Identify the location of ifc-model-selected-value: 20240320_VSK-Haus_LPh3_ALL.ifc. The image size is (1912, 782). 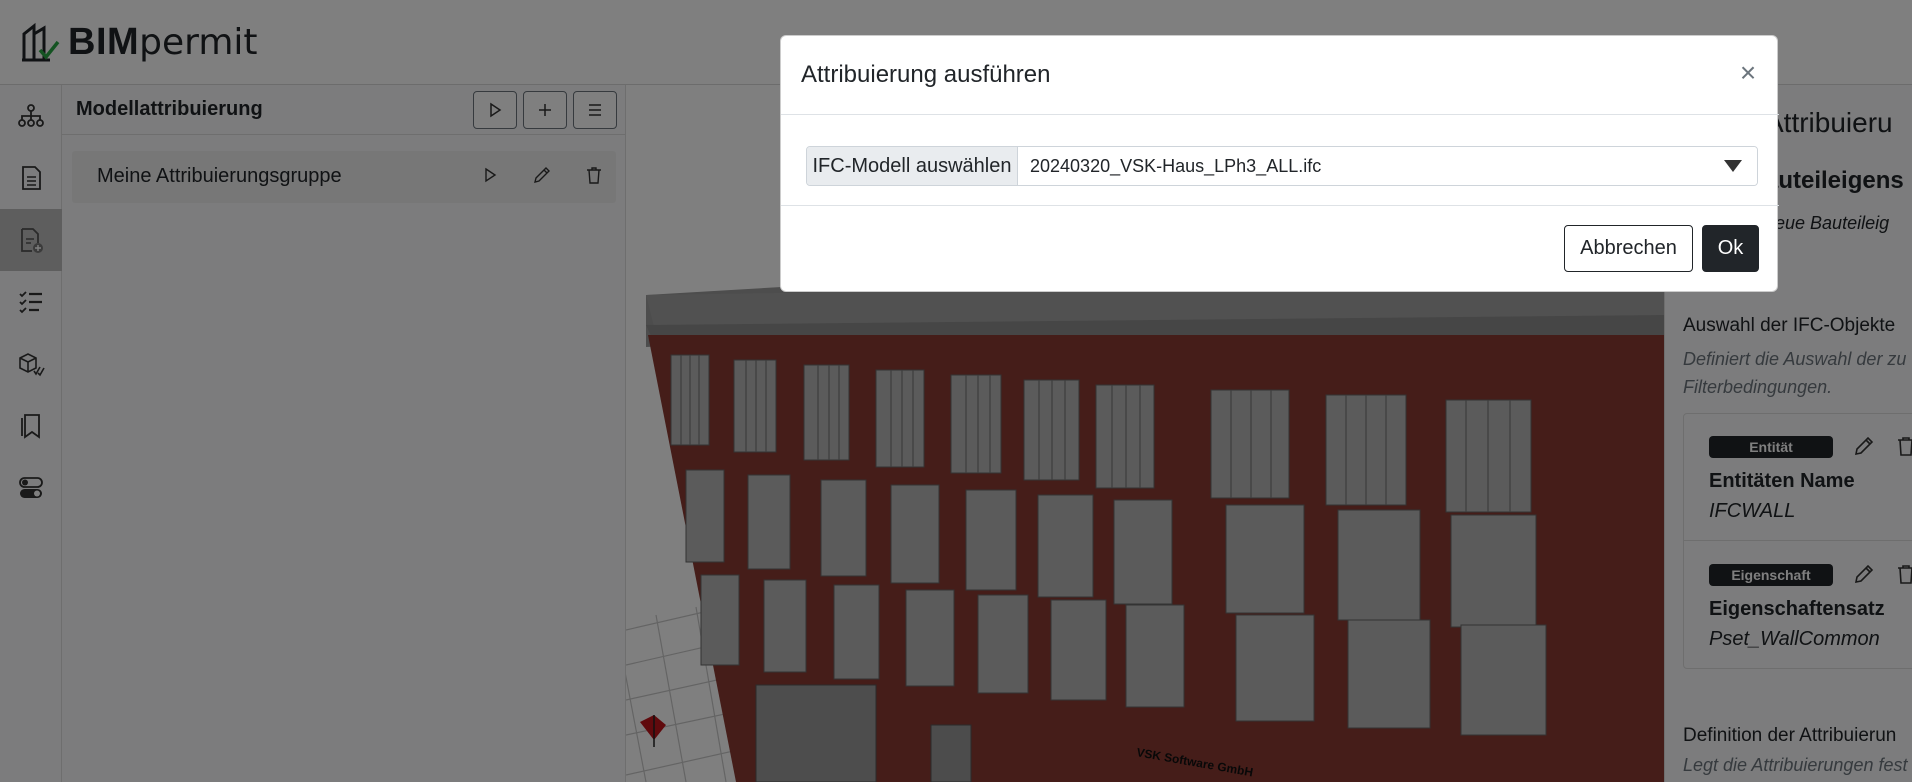
(1176, 165).